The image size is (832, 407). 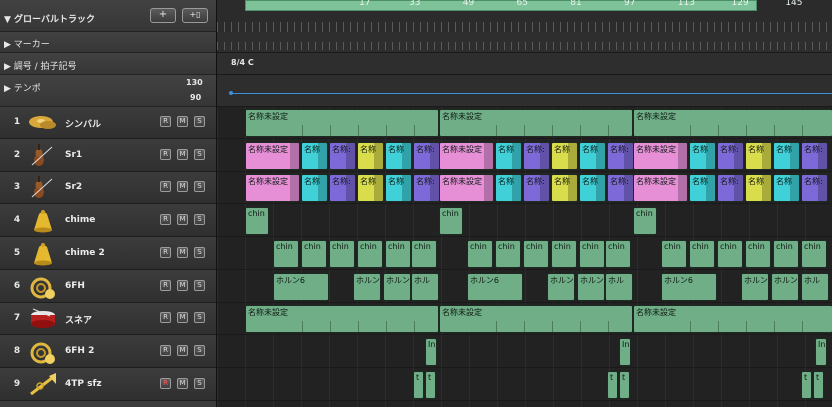 What do you see at coordinates (73, 155) in the screenshot?
I see `track-name: Sr1` at bounding box center [73, 155].